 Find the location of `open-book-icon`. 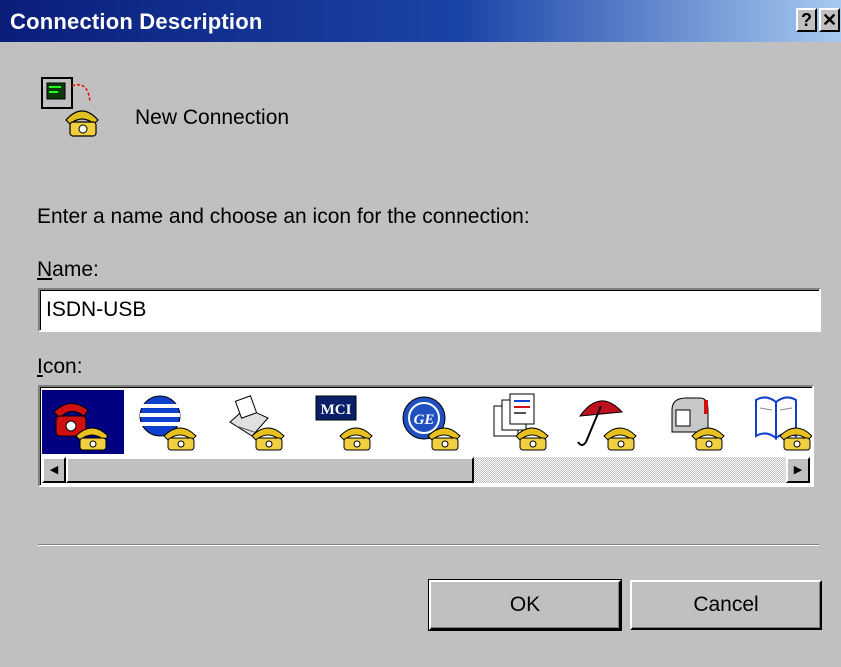

open-book-icon is located at coordinates (783, 423).